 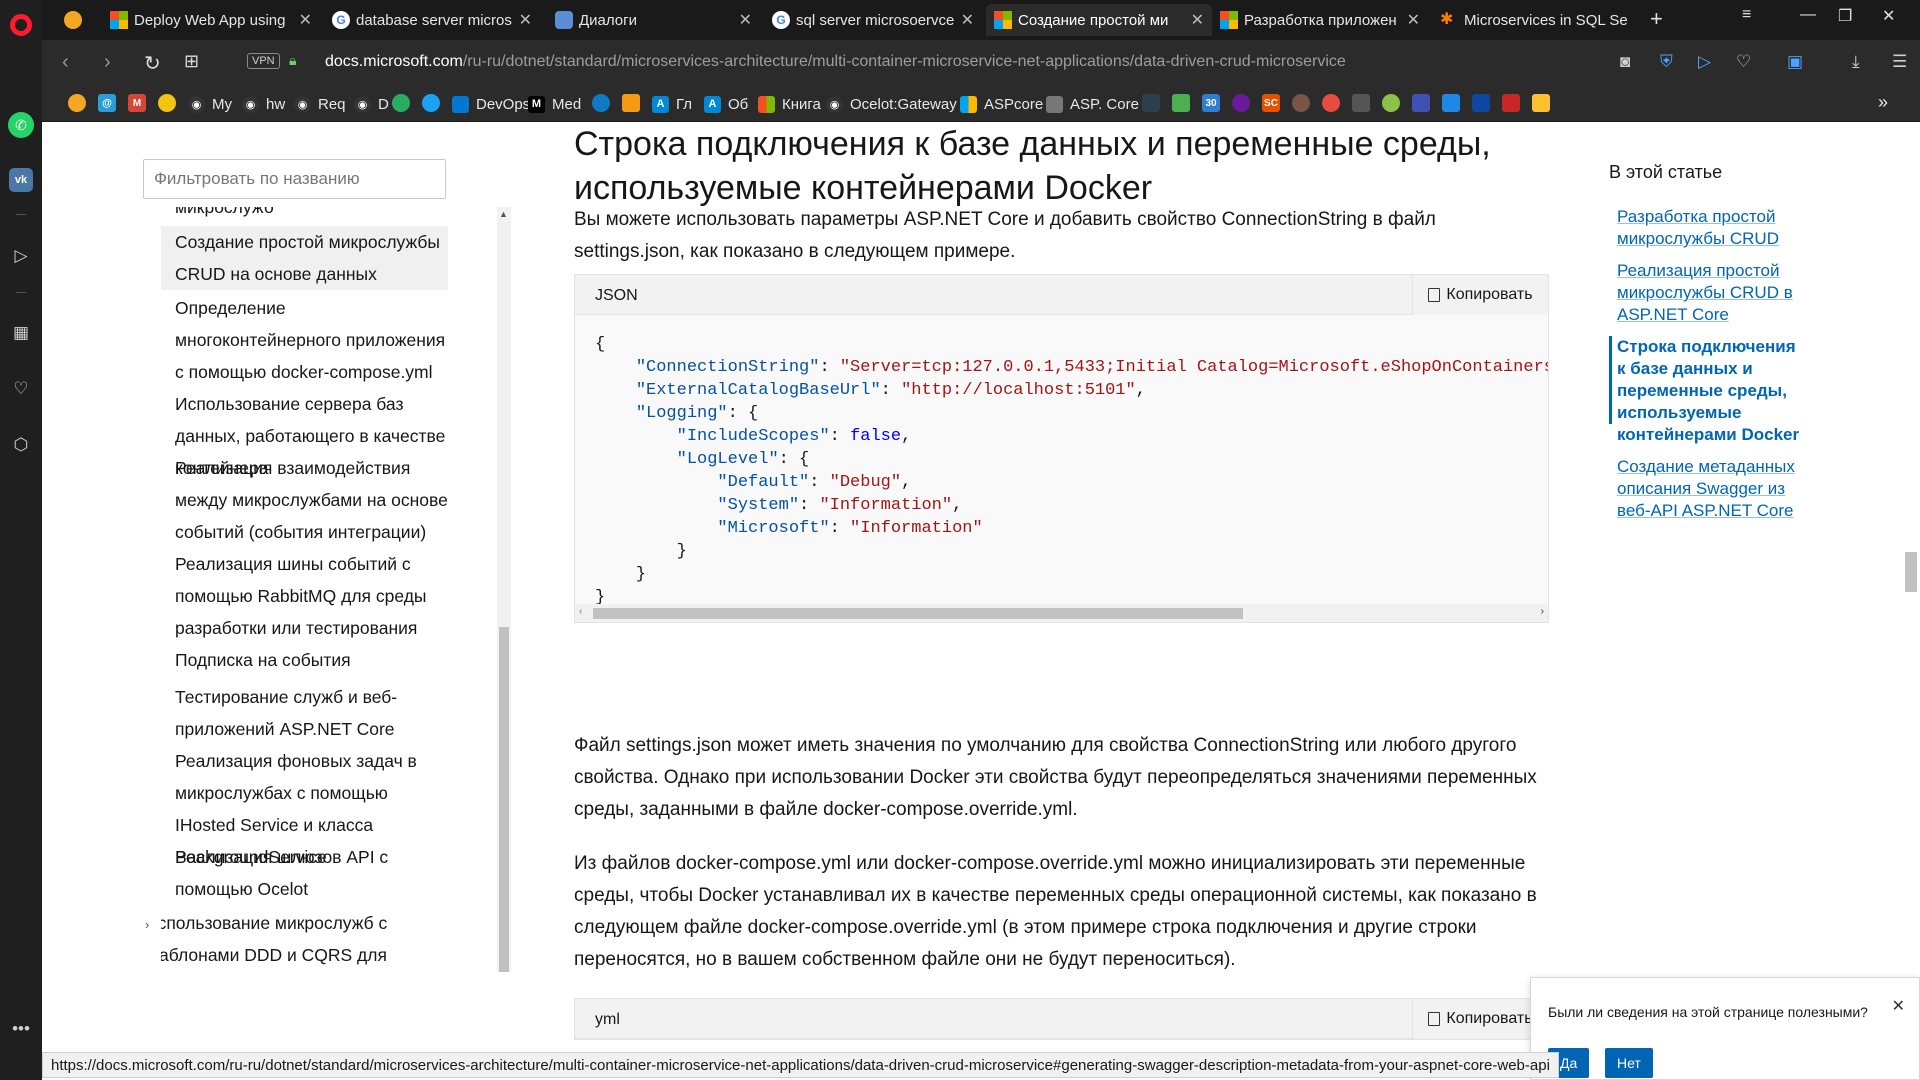 I want to click on bookmark-heart-icon: ♡, so click(x=1743, y=62).